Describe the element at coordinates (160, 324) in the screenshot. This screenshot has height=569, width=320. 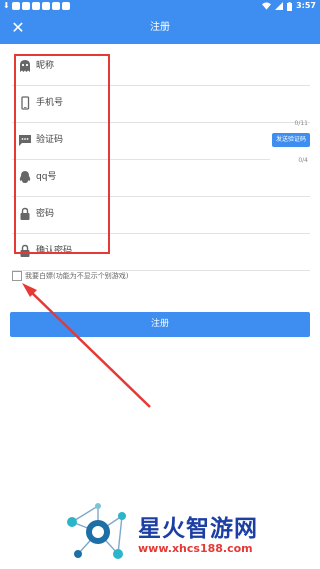
I see `register-button: 注册` at that location.